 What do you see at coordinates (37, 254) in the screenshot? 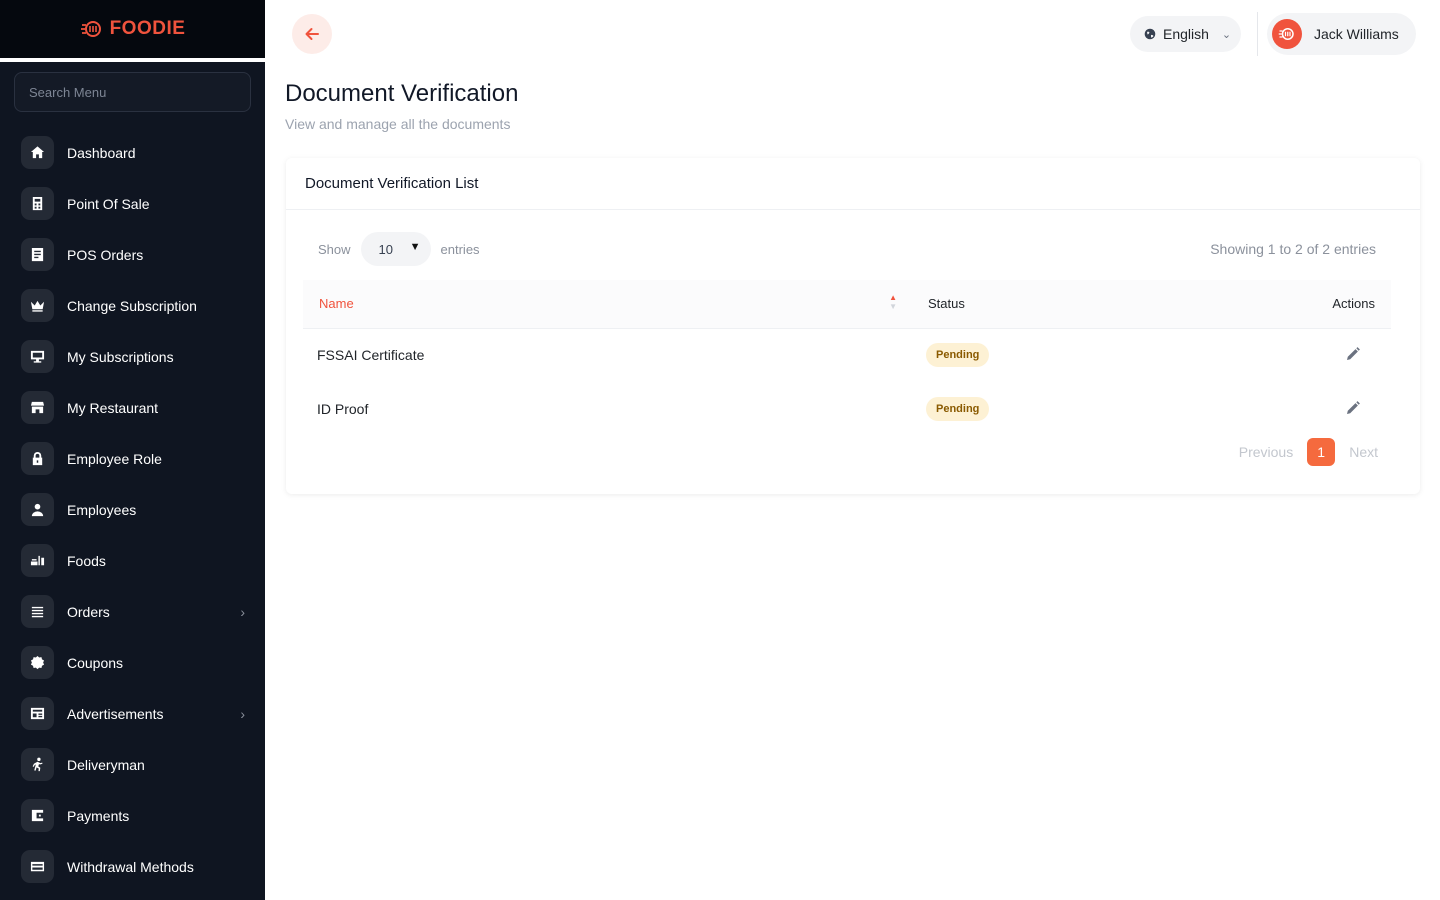
I see `receipt-icon` at bounding box center [37, 254].